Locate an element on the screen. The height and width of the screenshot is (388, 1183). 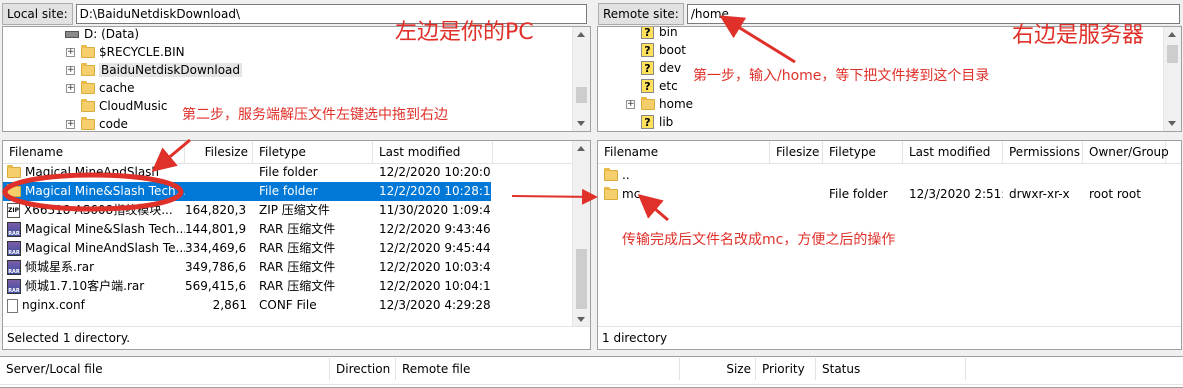
annotation-step2: 第二步，服务端解压文件左键选中拖到右边 is located at coordinates (315, 115).